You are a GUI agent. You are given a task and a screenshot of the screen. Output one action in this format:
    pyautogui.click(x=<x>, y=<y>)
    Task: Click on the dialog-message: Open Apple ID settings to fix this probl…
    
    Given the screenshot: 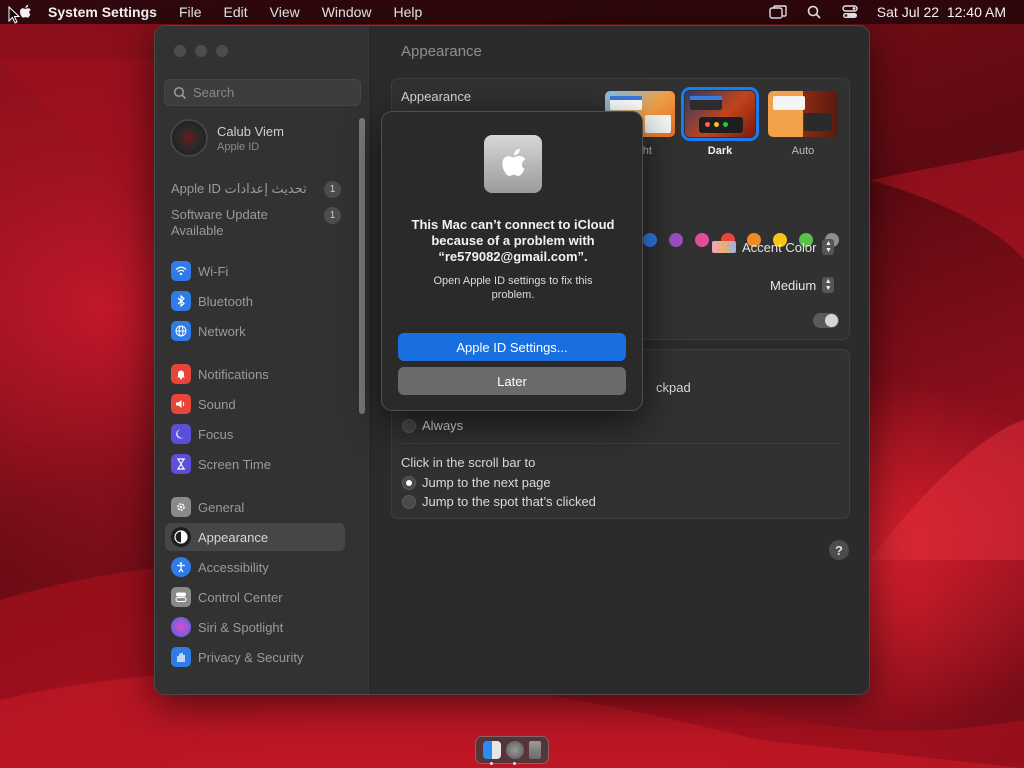 What is the action you would take?
    pyautogui.click(x=513, y=288)
    